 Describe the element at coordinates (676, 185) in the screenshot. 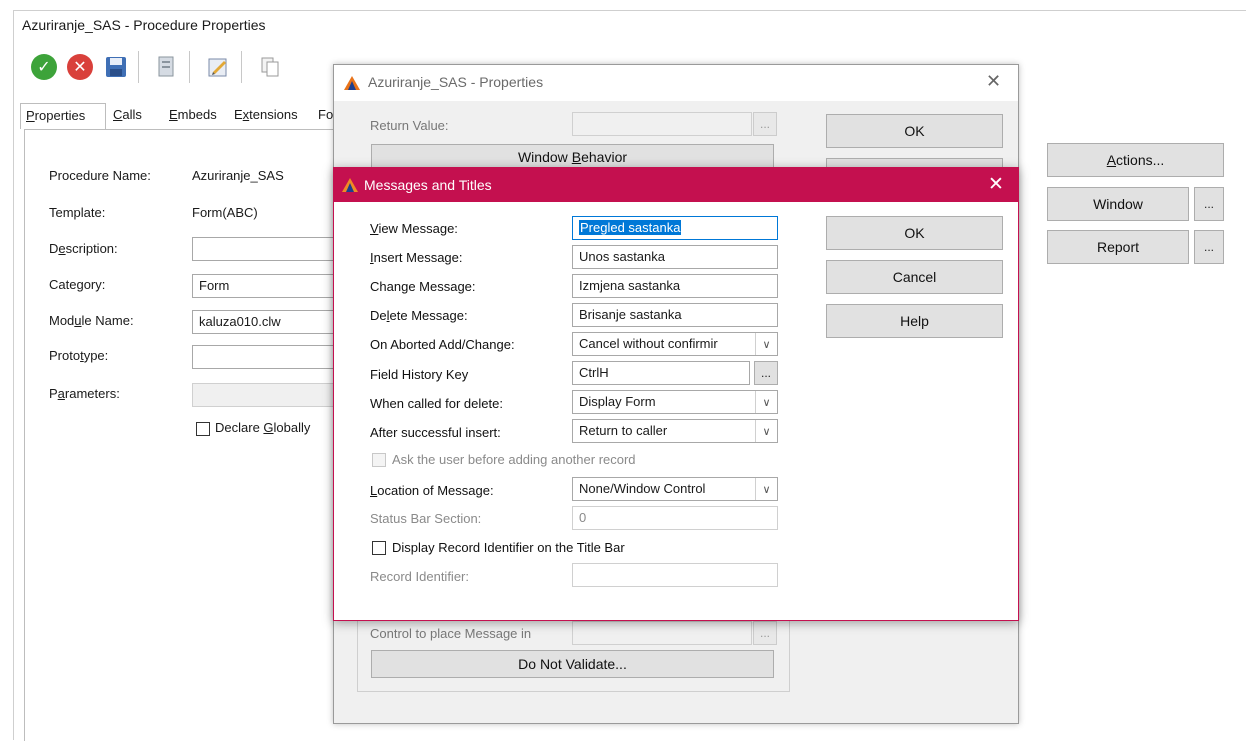

I see `dialog-title-bar: Messages and Titles ✕` at that location.